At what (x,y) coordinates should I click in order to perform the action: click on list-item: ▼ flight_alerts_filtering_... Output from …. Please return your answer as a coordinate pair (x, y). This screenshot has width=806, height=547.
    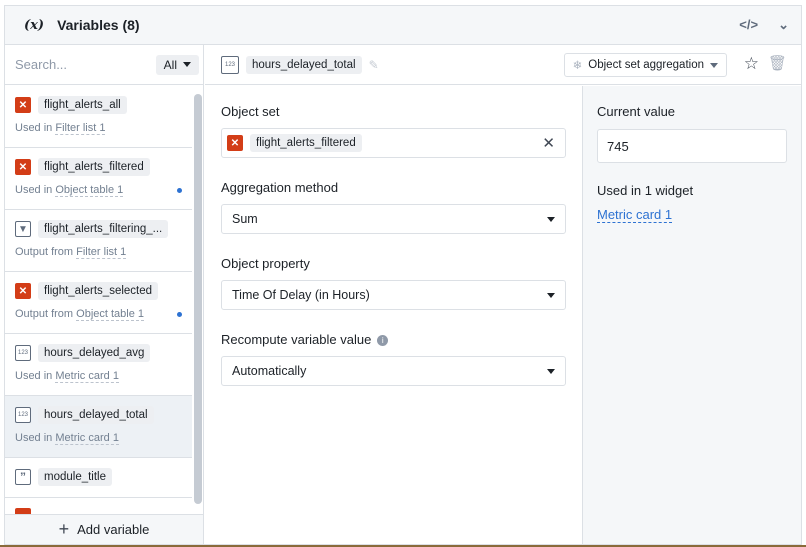
    Looking at the image, I should click on (98, 241).